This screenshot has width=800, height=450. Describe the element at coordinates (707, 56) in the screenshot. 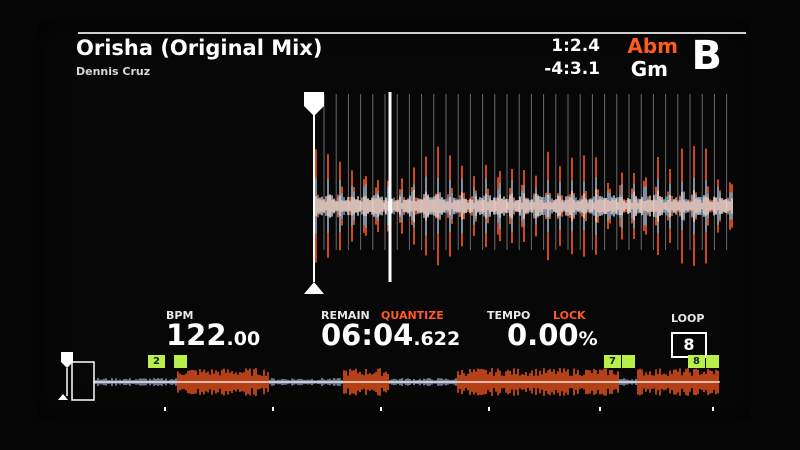

I see `deck-indicator: B` at that location.